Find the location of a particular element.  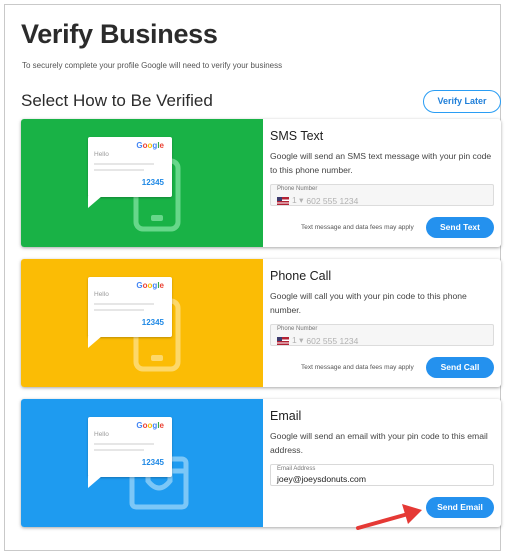

annotation-arrow-icon is located at coordinates (389, 517).